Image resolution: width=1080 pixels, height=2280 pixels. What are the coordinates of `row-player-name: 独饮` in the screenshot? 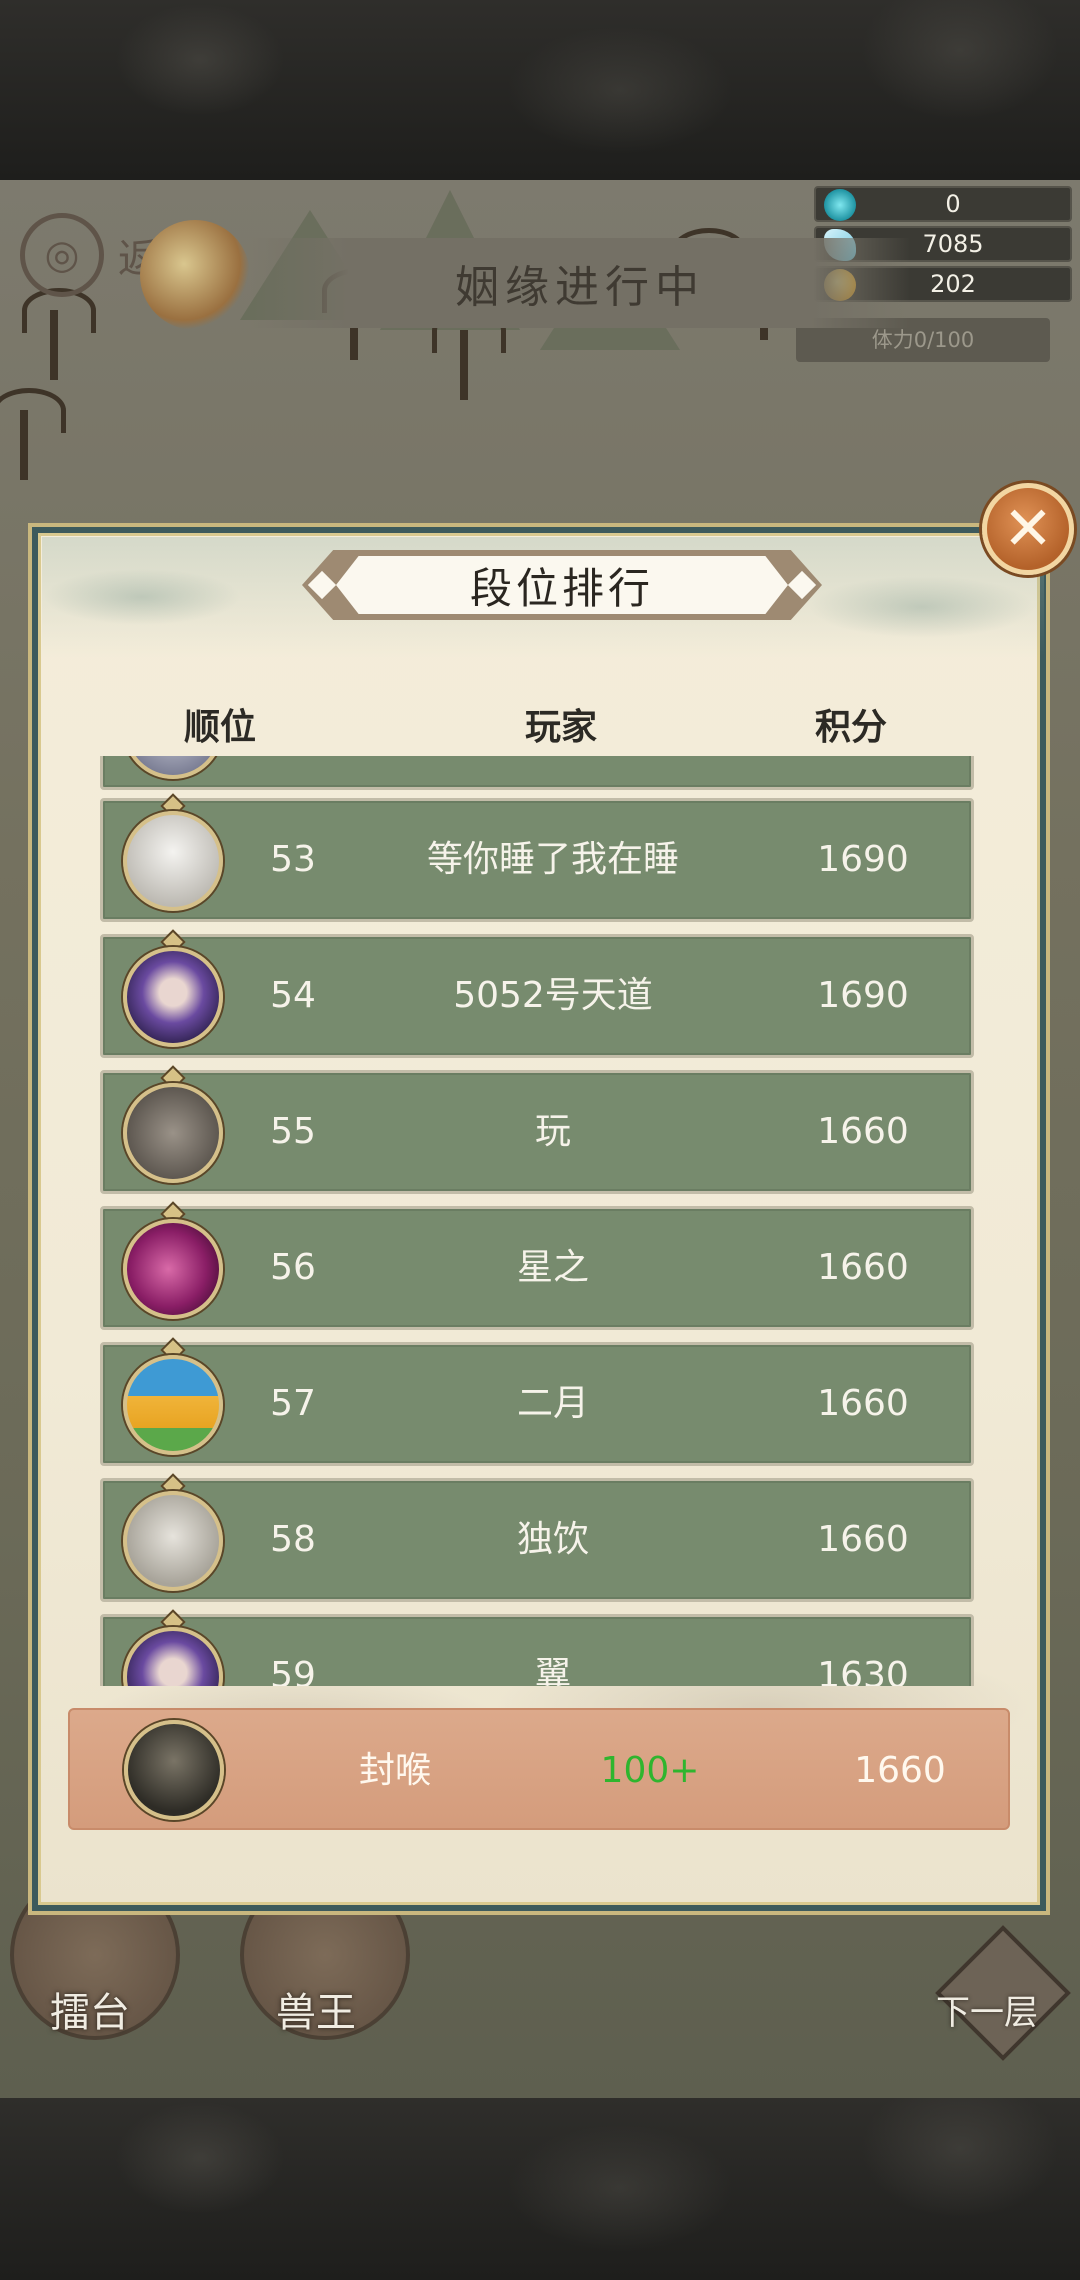 It's located at (552, 1539).